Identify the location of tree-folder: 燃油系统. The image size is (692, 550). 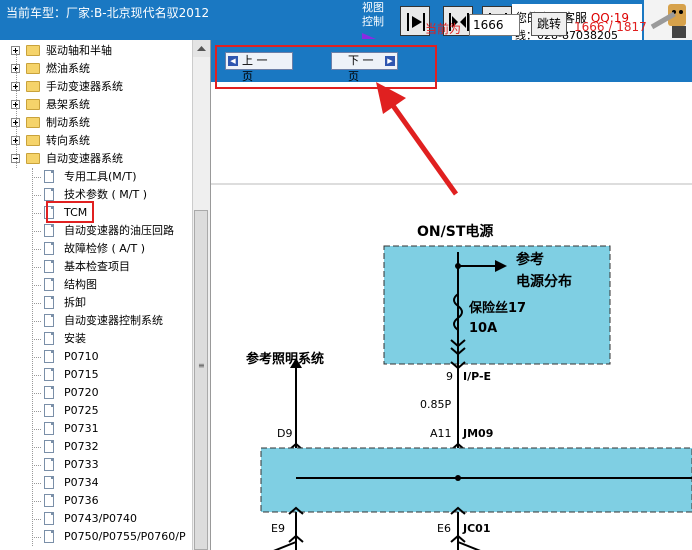
(95, 69).